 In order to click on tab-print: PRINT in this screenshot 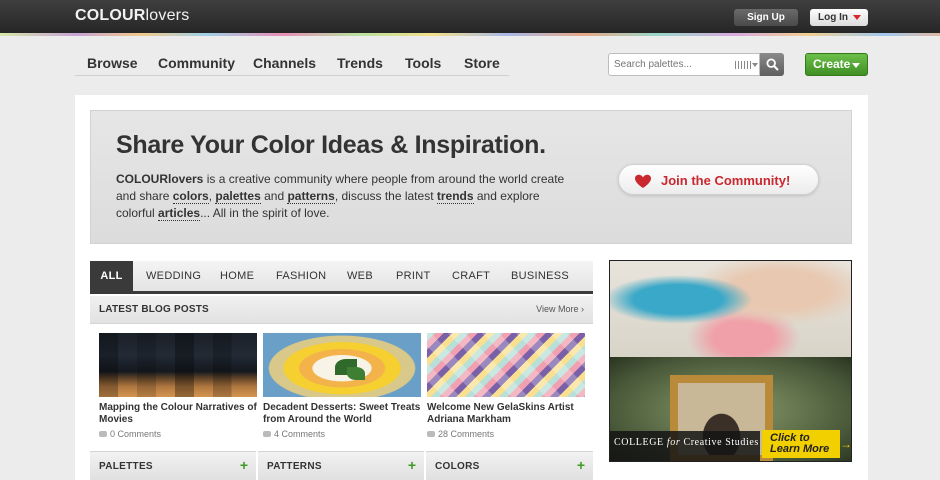, I will do `click(413, 276)`.